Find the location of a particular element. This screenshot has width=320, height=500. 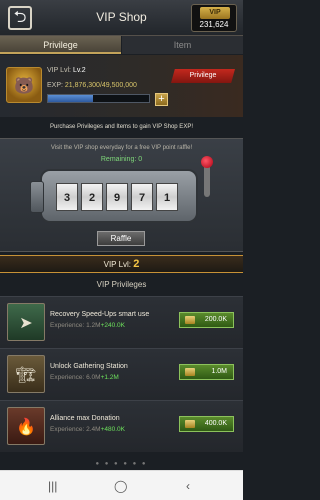

vip-currency-display: VIP 231,624 is located at coordinates (214, 18).